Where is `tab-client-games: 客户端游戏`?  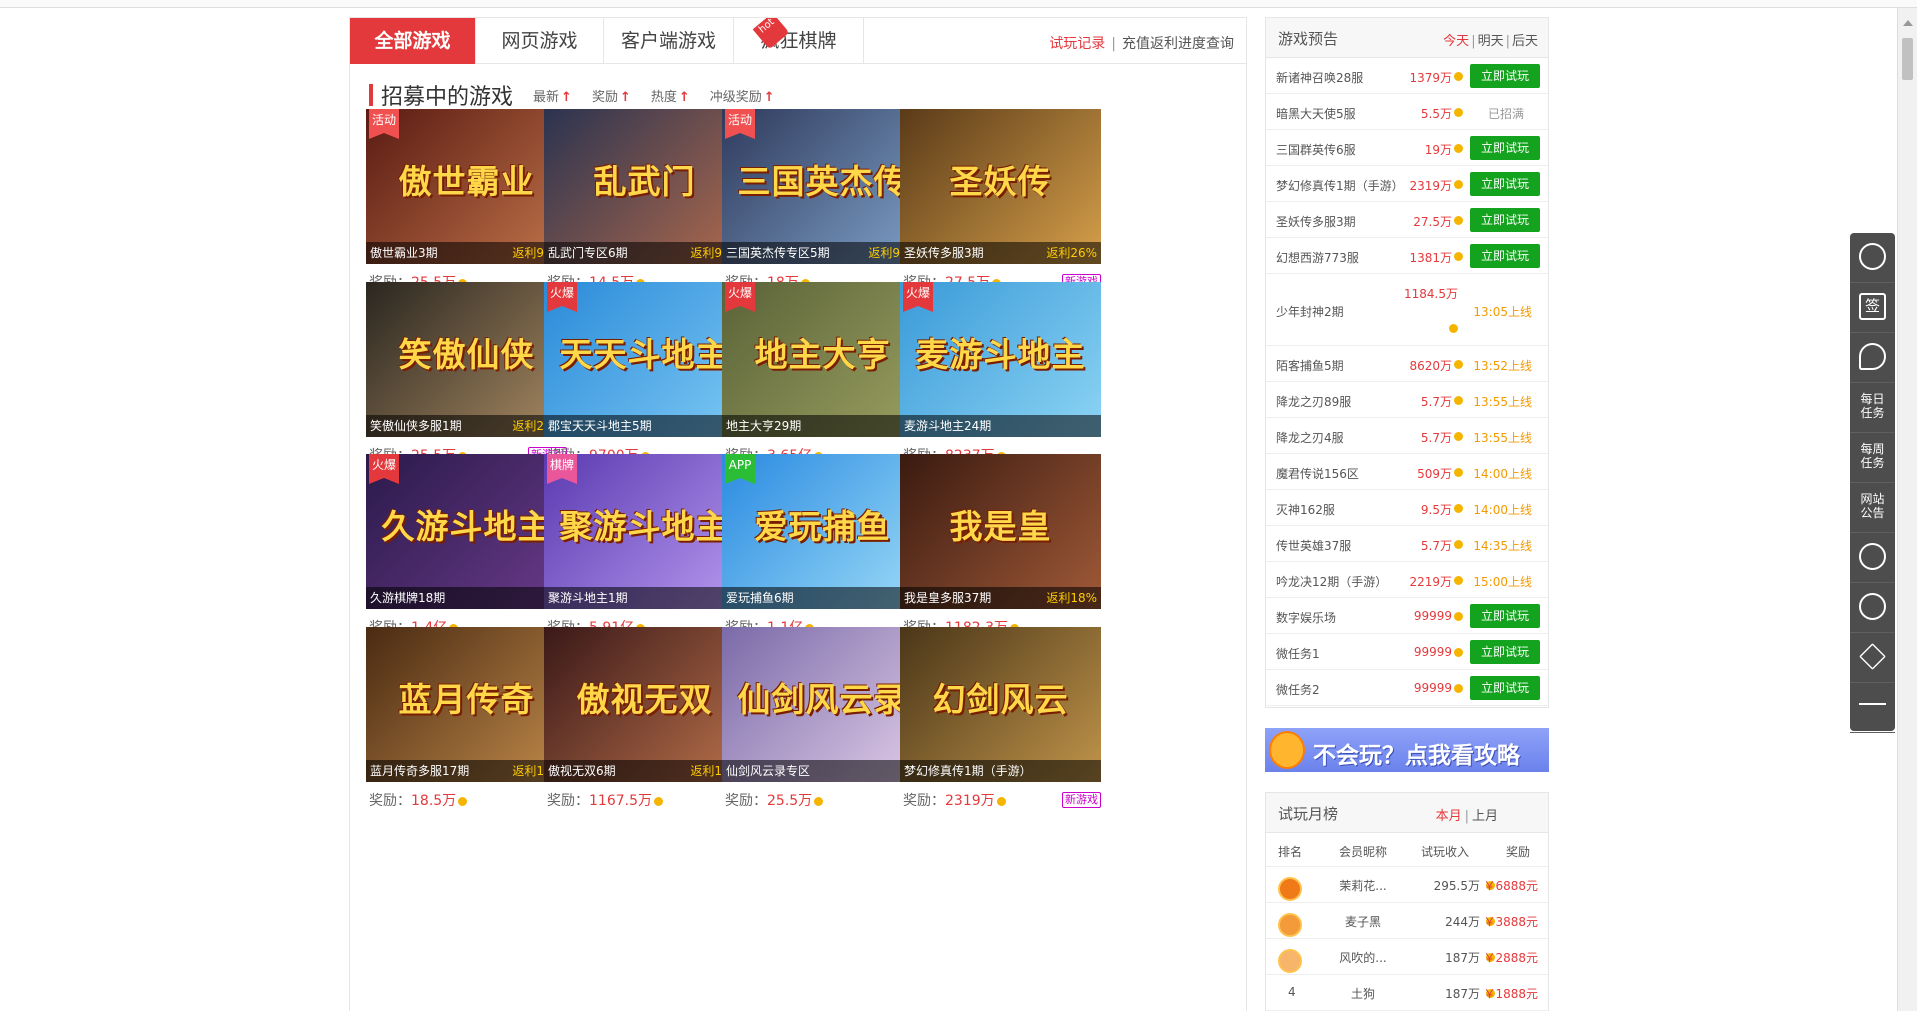 tab-client-games: 客户端游戏 is located at coordinates (669, 41).